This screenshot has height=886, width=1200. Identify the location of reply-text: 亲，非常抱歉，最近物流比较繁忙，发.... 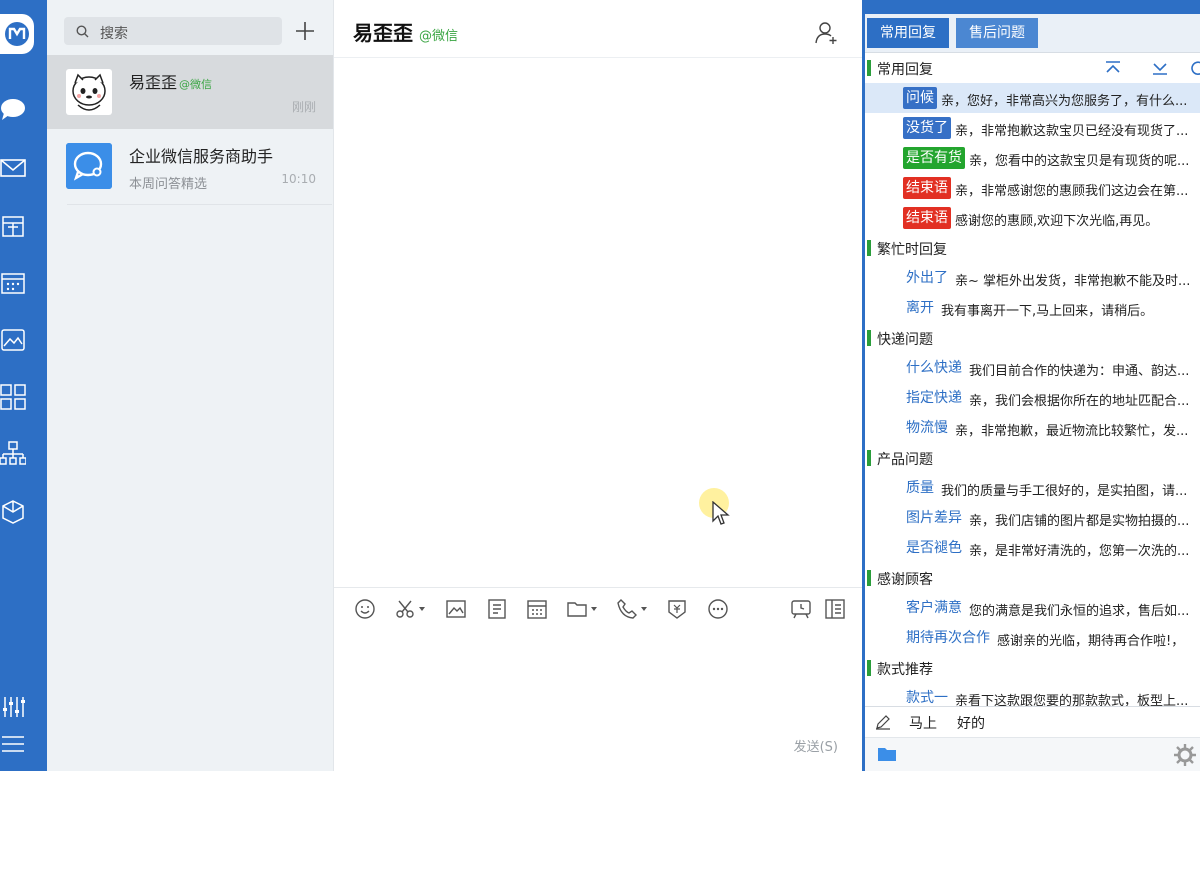
(1072, 431).